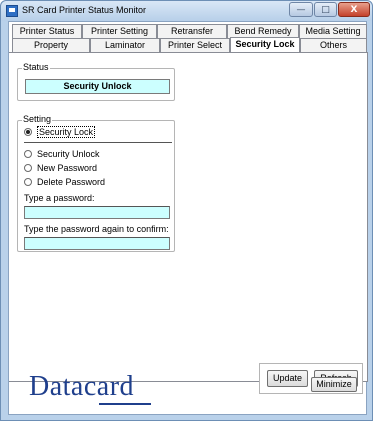  Describe the element at coordinates (125, 45) in the screenshot. I see `tab-laminator: Laminator` at that location.